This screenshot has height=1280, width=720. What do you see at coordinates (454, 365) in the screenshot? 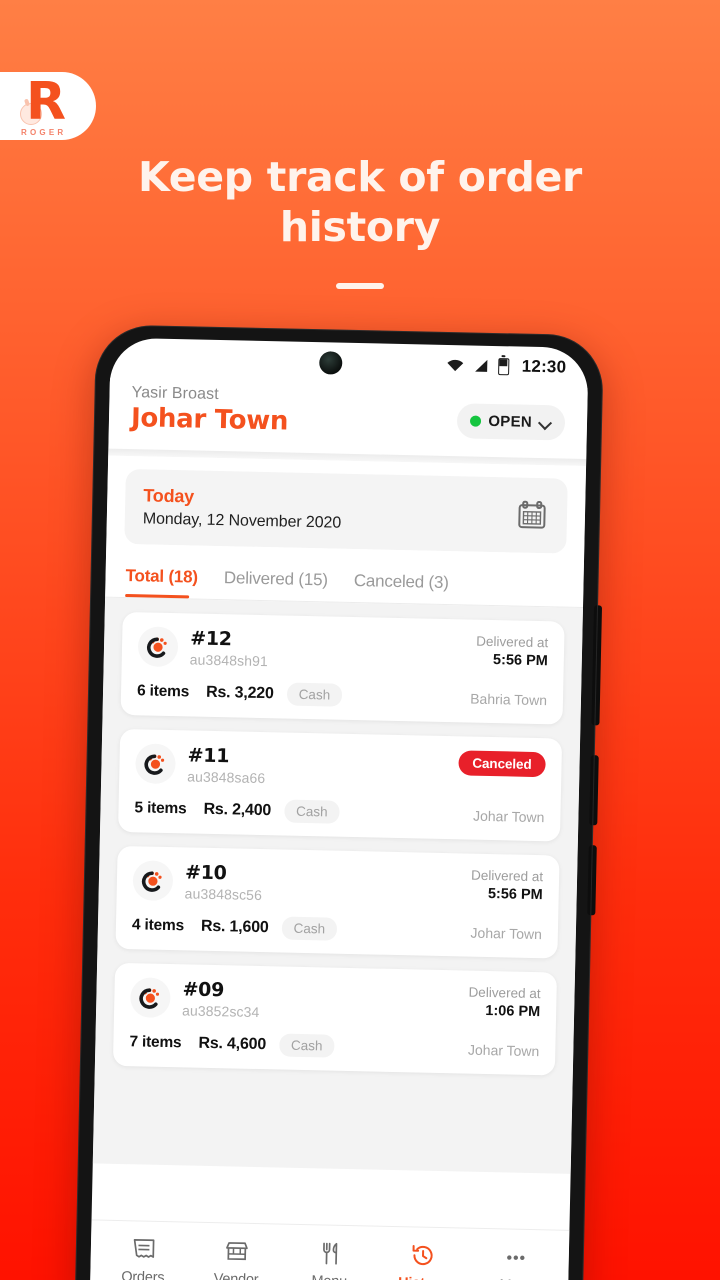
I see `wifi-icon` at bounding box center [454, 365].